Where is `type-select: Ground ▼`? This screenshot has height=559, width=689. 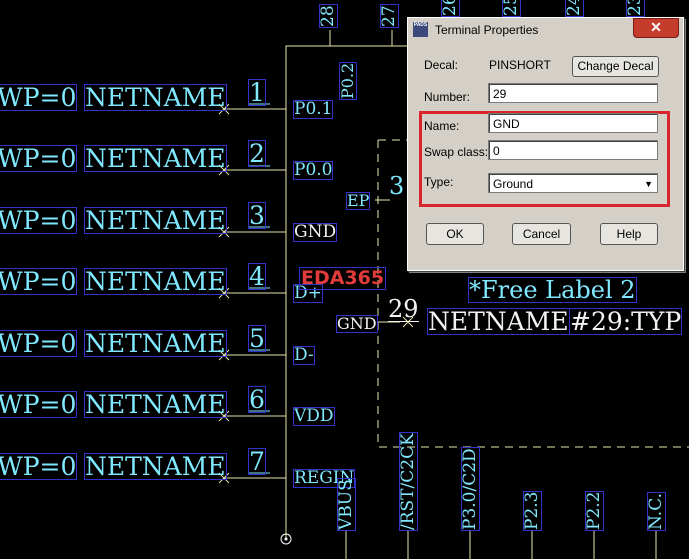
type-select: Ground ▼ is located at coordinates (573, 183).